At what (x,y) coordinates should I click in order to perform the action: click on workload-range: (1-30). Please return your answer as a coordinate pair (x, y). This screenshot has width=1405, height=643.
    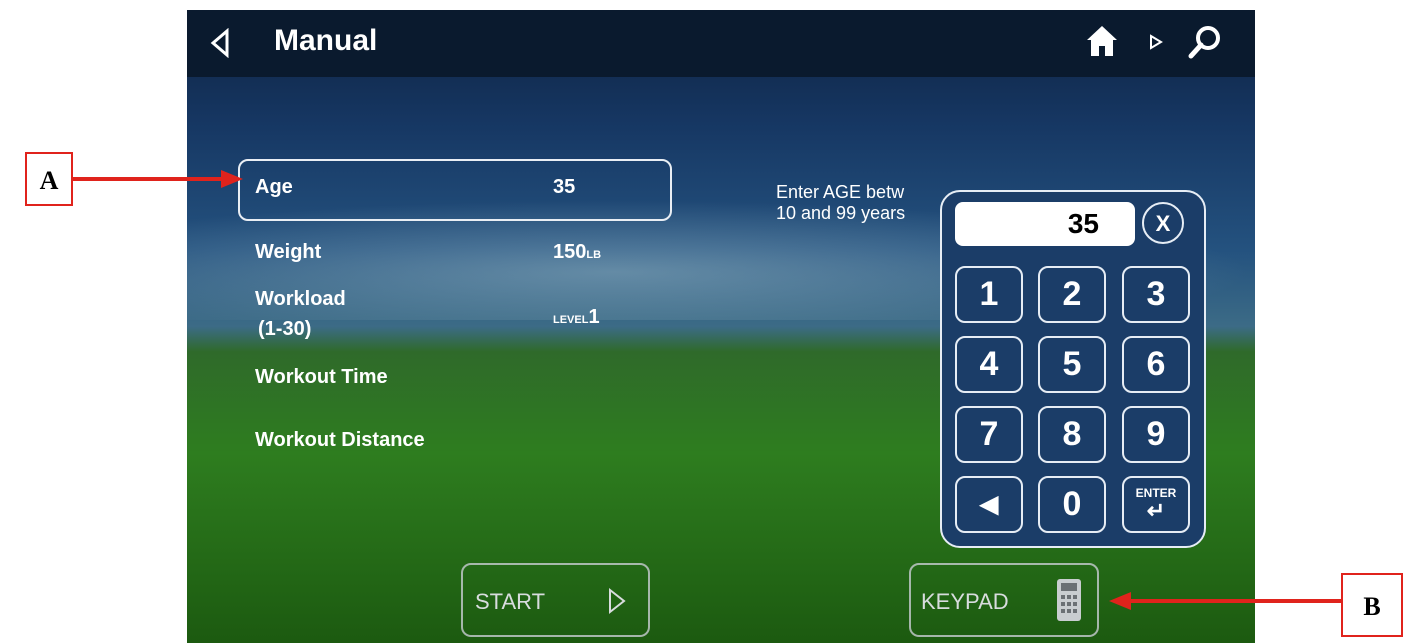
    Looking at the image, I should click on (285, 329).